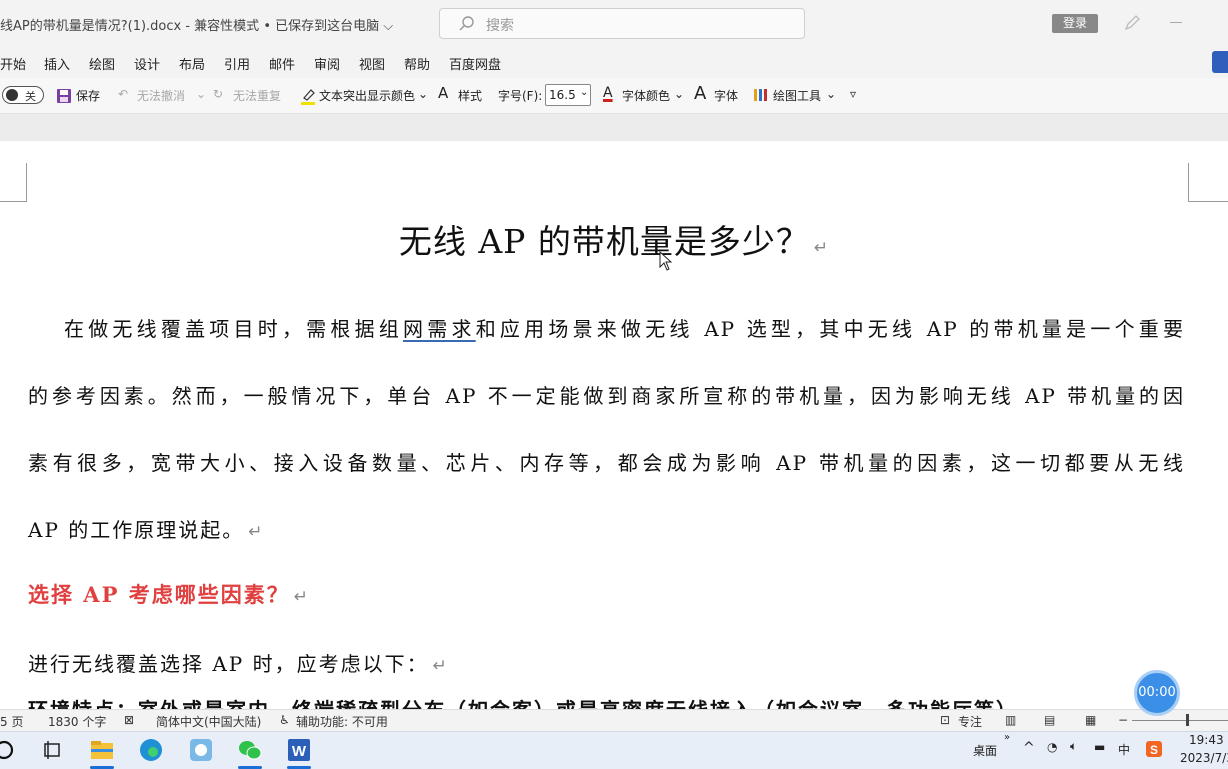 Image resolution: width=1228 pixels, height=769 pixels. Describe the element at coordinates (1180, 720) in the screenshot. I see `zoom-slider` at that location.